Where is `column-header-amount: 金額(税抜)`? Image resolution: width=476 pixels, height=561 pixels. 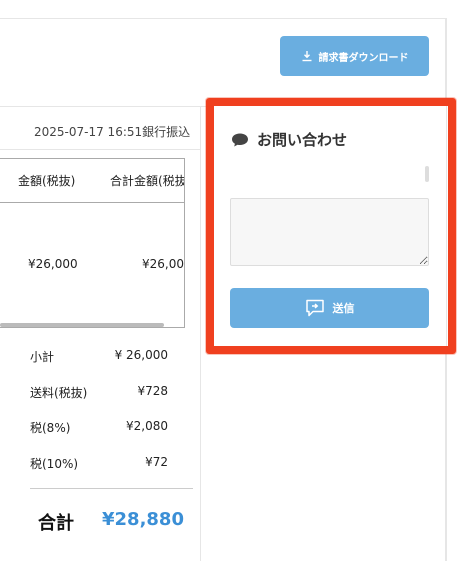
column-header-amount: 金額(税抜) is located at coordinates (47, 181).